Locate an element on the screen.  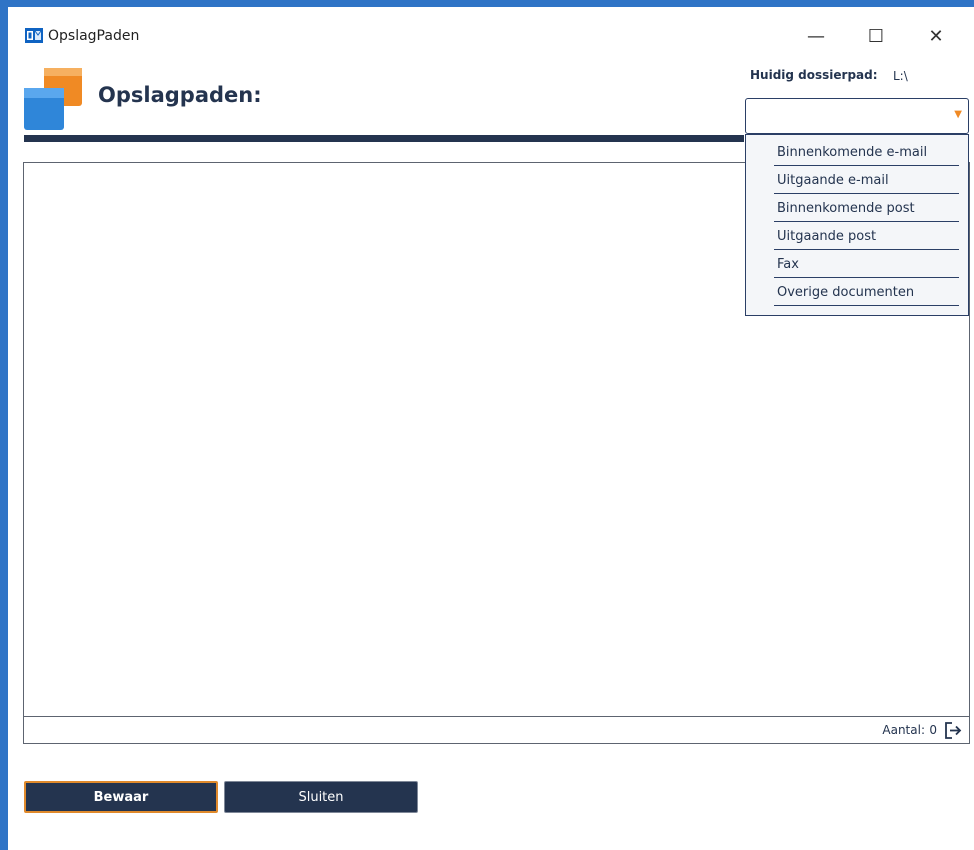
header-divider is located at coordinates (384, 138).